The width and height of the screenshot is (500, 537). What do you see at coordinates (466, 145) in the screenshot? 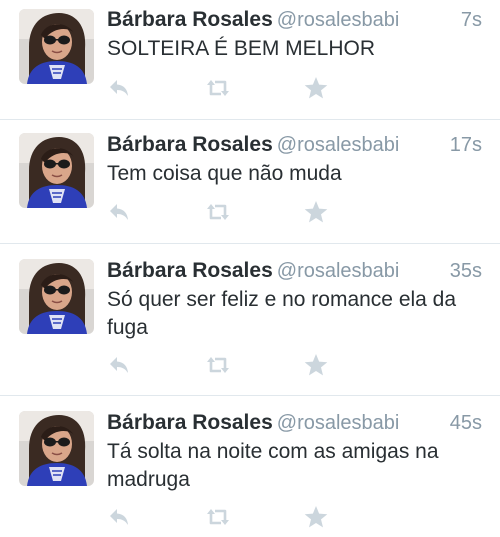
I see `tweet-timestamp: 17s` at bounding box center [466, 145].